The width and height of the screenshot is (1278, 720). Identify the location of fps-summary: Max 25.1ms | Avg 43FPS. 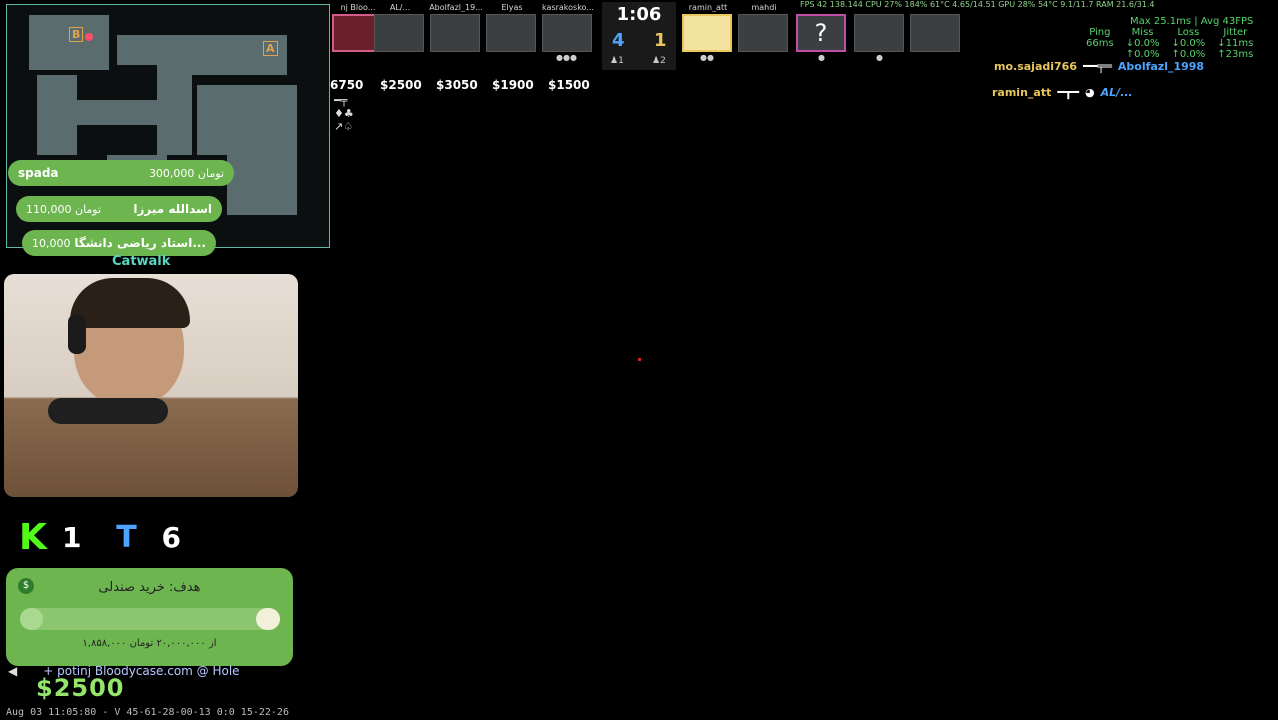
(1191, 21).